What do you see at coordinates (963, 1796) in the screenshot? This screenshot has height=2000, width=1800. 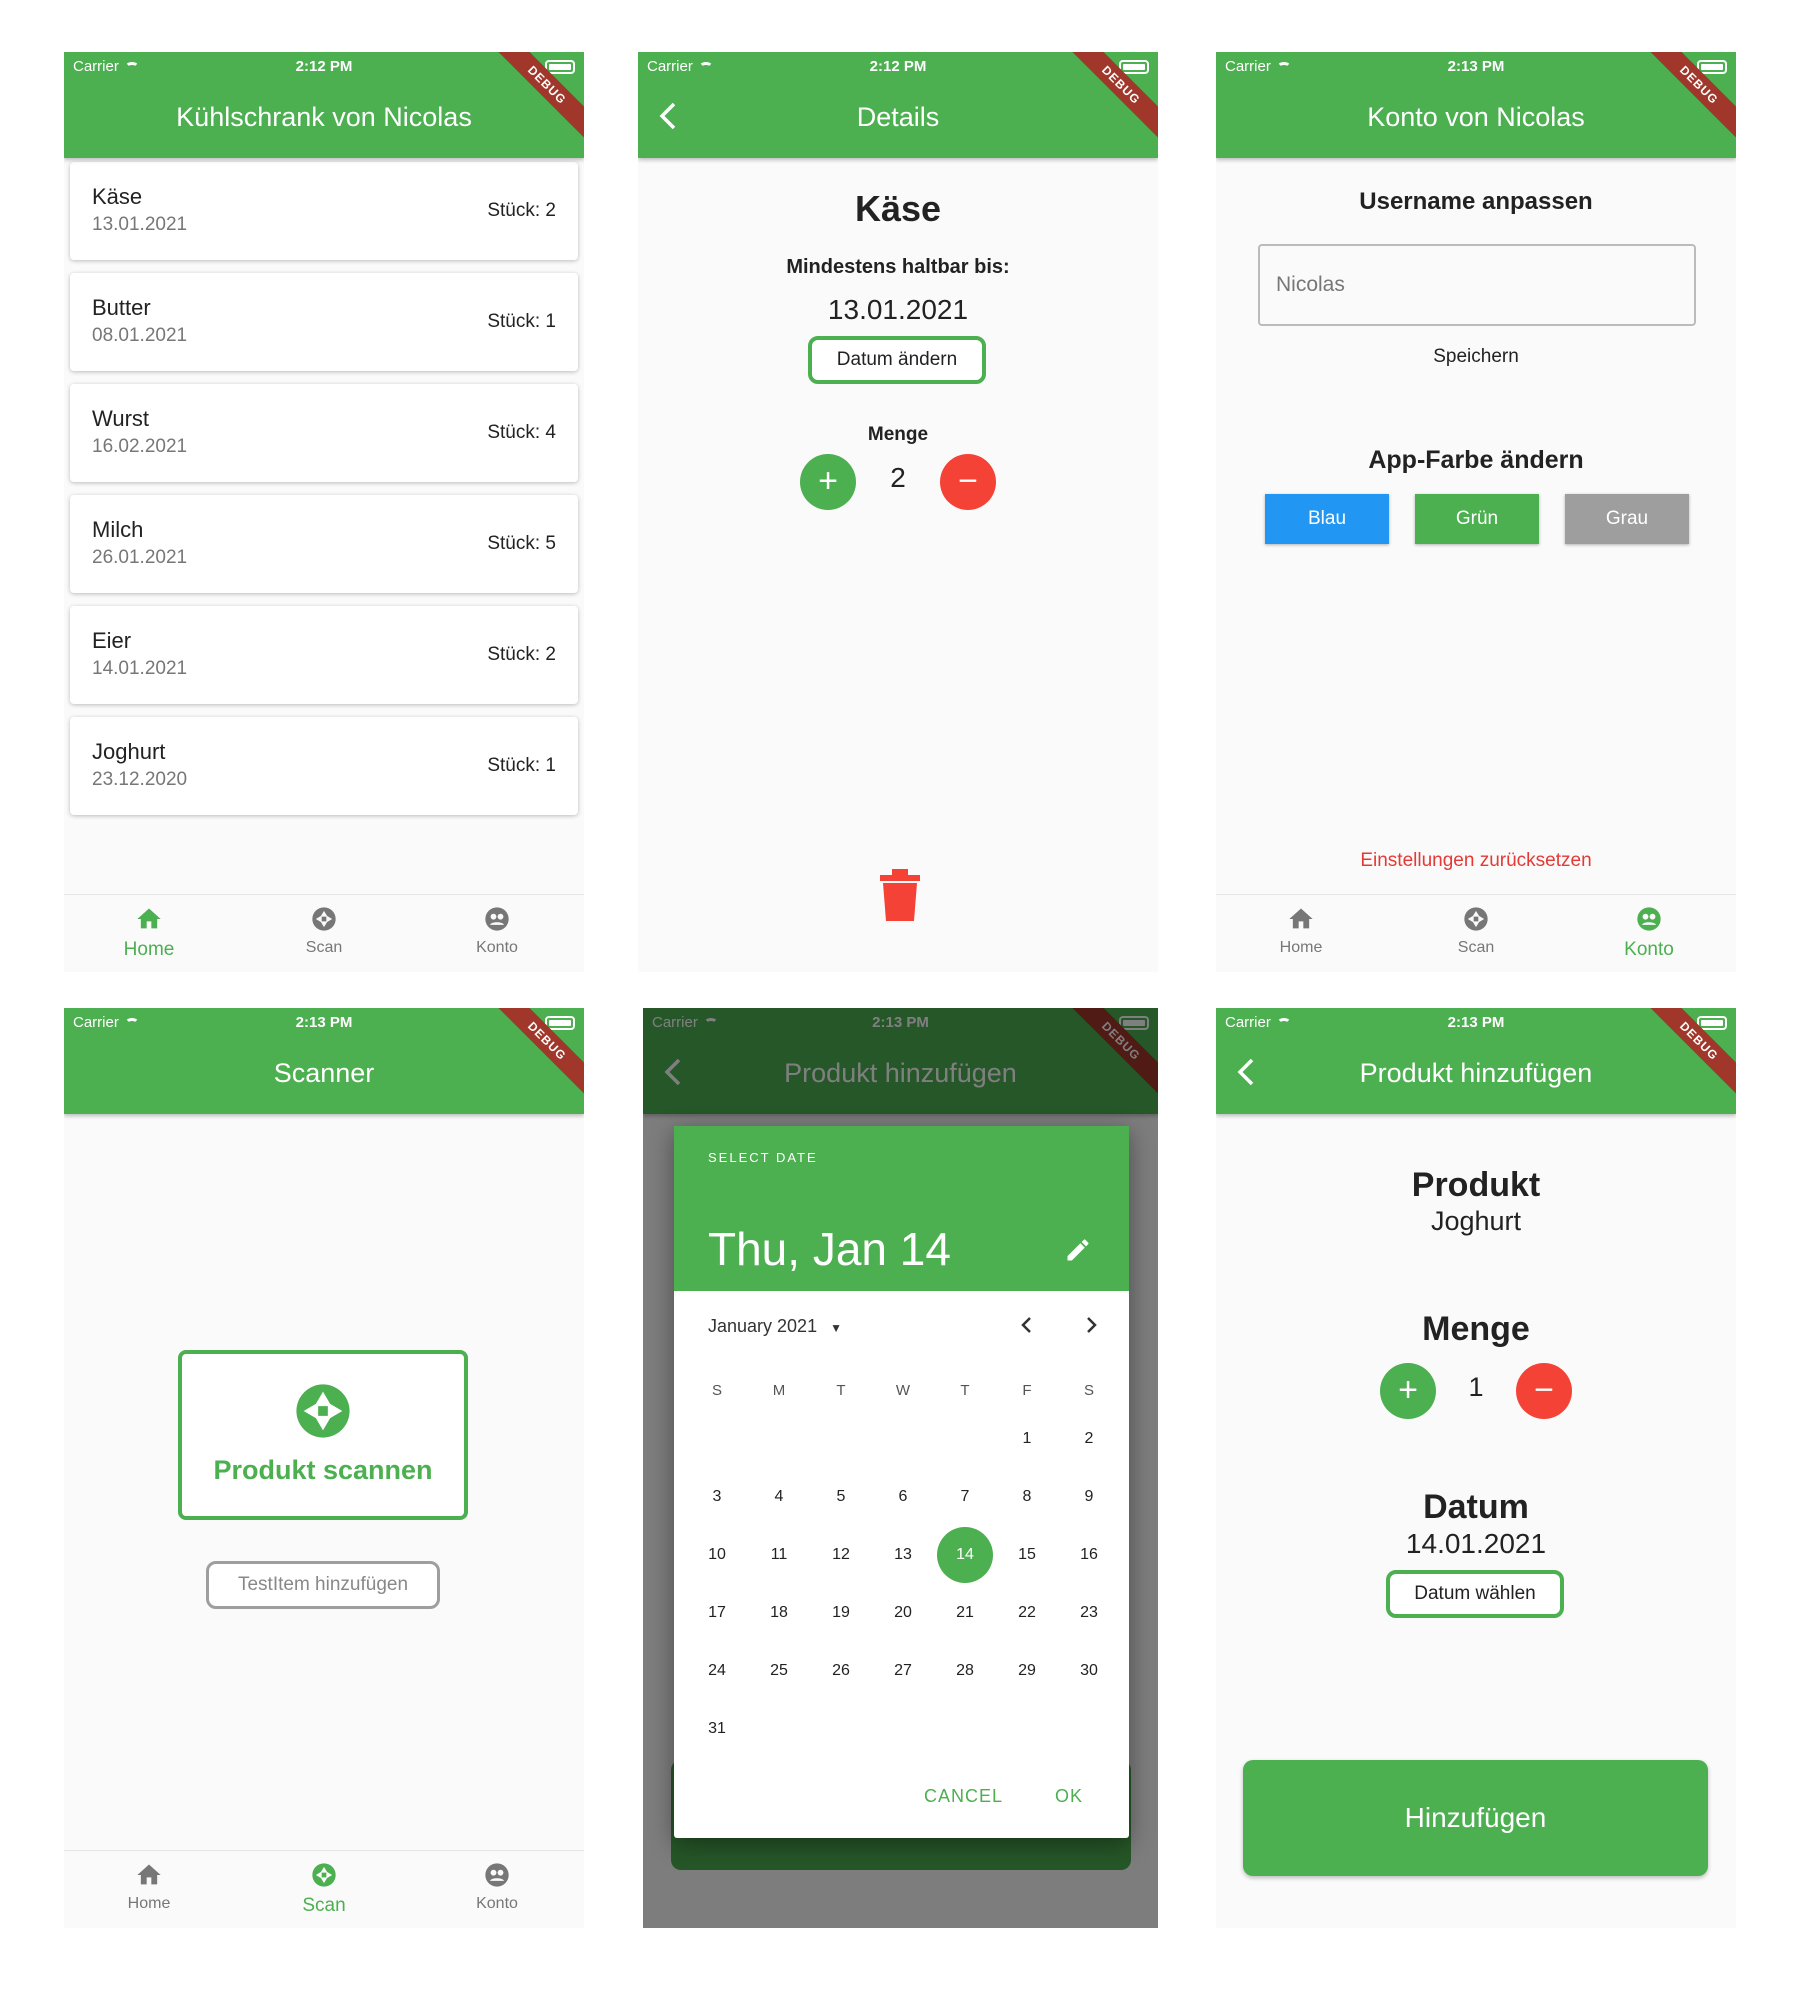 I see `cancel-button: CANCEL` at bounding box center [963, 1796].